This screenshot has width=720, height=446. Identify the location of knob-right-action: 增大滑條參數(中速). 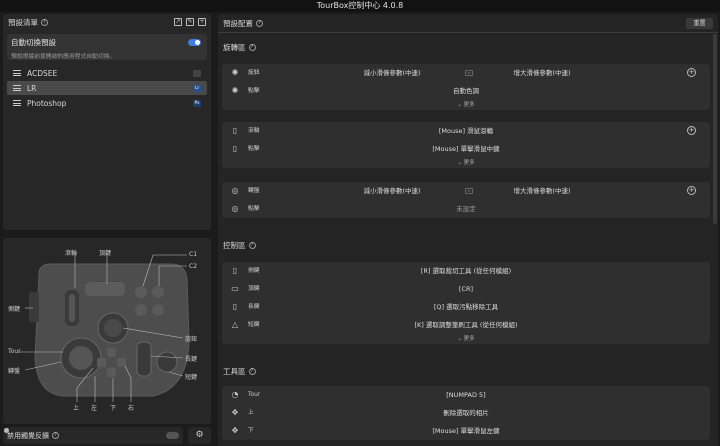
(542, 73).